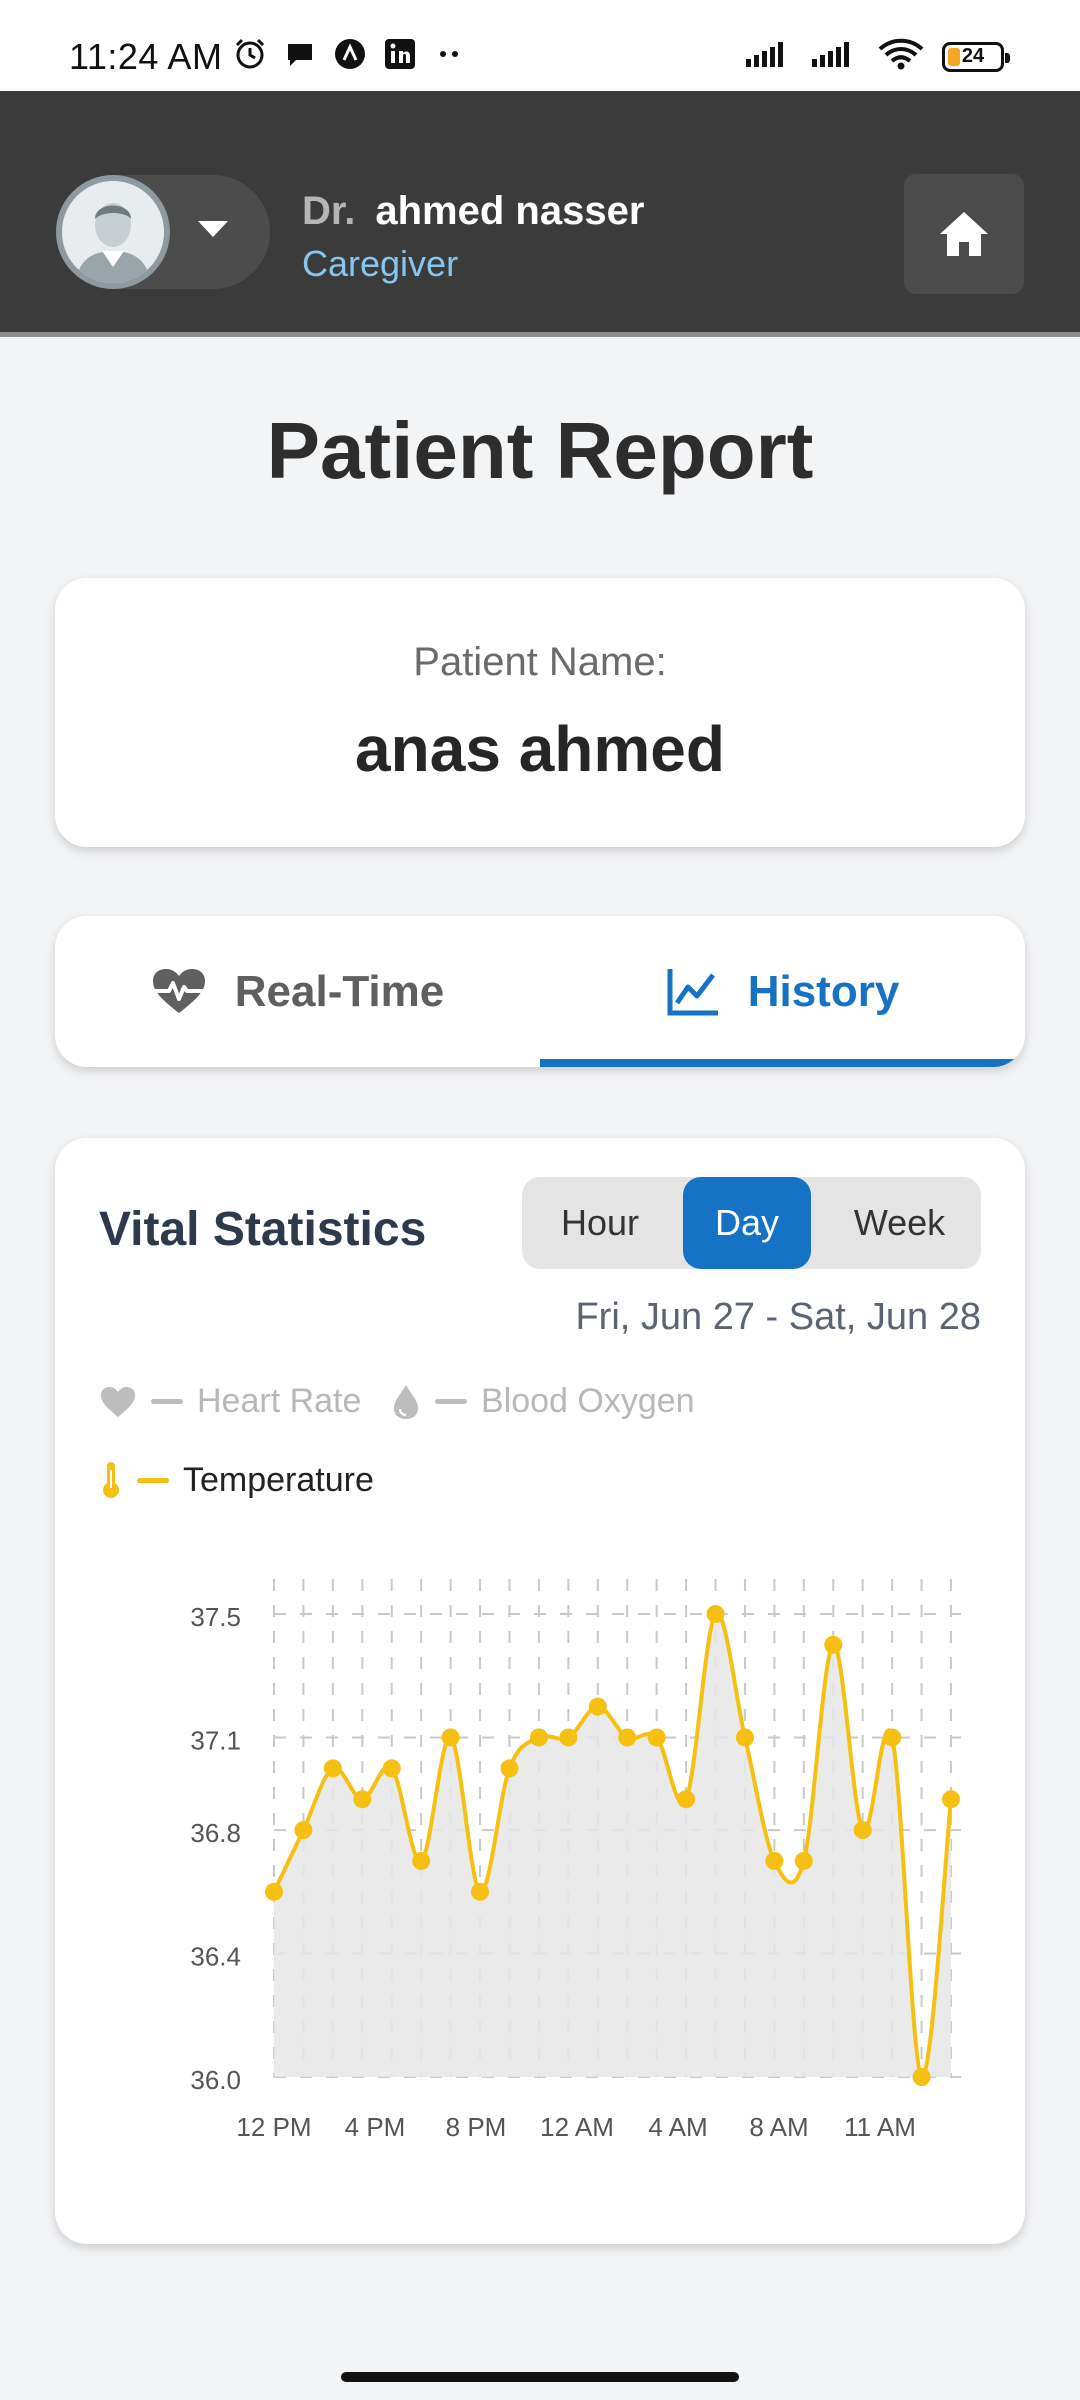 Image resolution: width=1080 pixels, height=2400 pixels. I want to click on chat-icon, so click(300, 54).